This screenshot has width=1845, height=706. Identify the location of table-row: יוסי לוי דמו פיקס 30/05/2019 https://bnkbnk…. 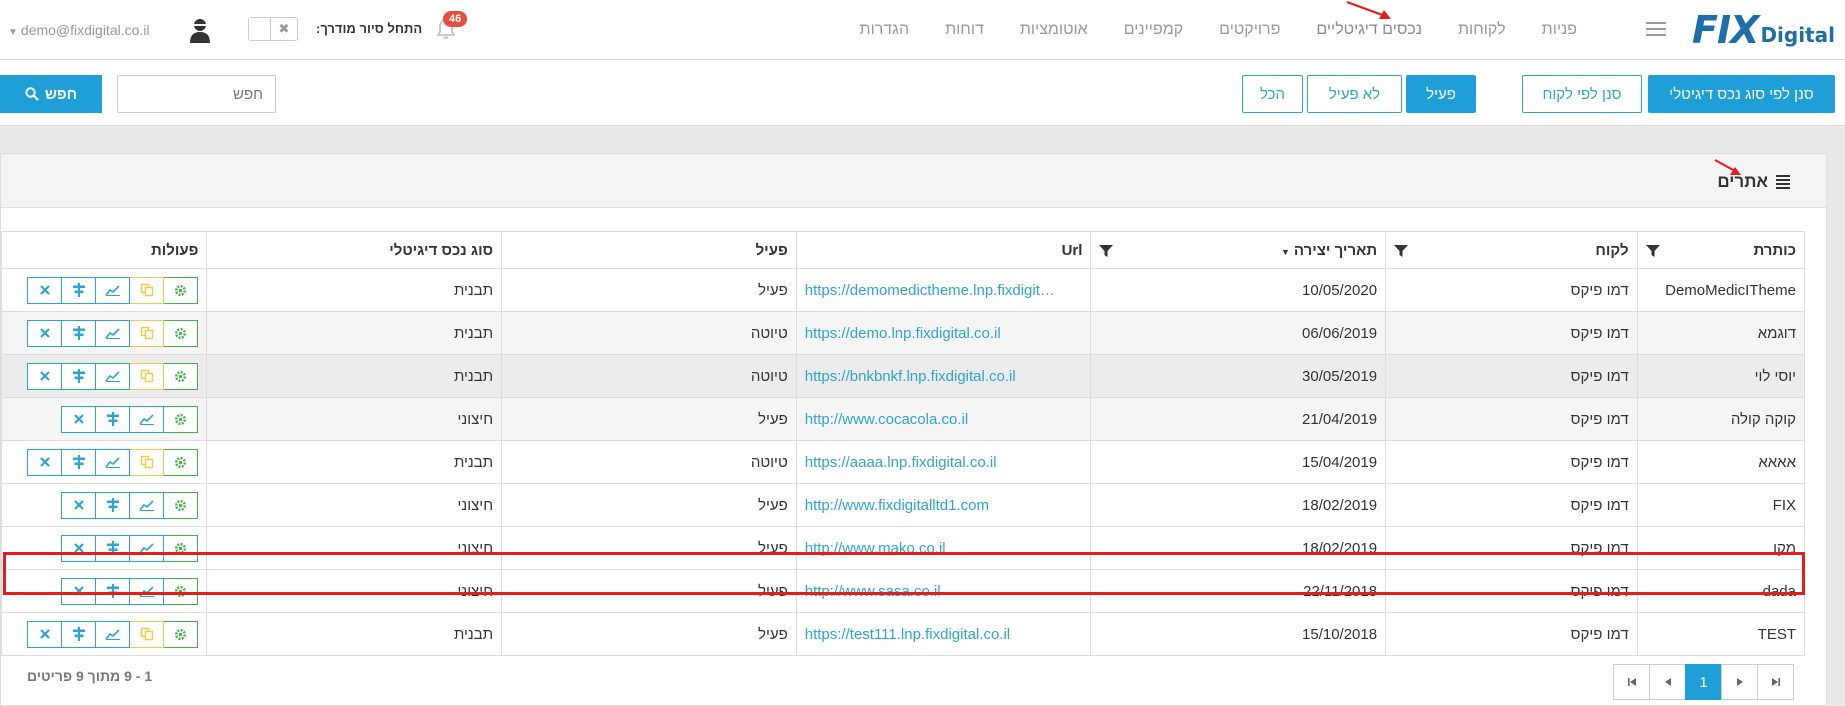
(903, 376).